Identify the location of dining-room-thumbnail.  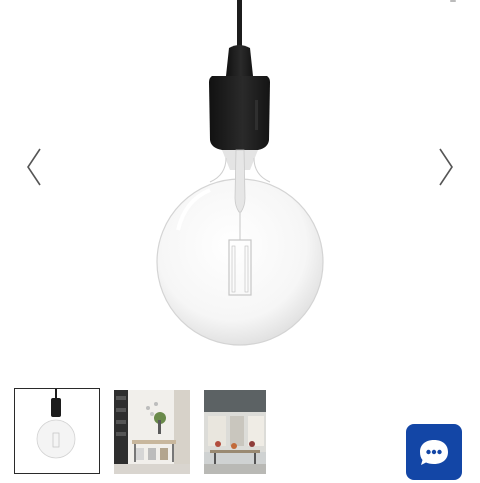
(152, 432).